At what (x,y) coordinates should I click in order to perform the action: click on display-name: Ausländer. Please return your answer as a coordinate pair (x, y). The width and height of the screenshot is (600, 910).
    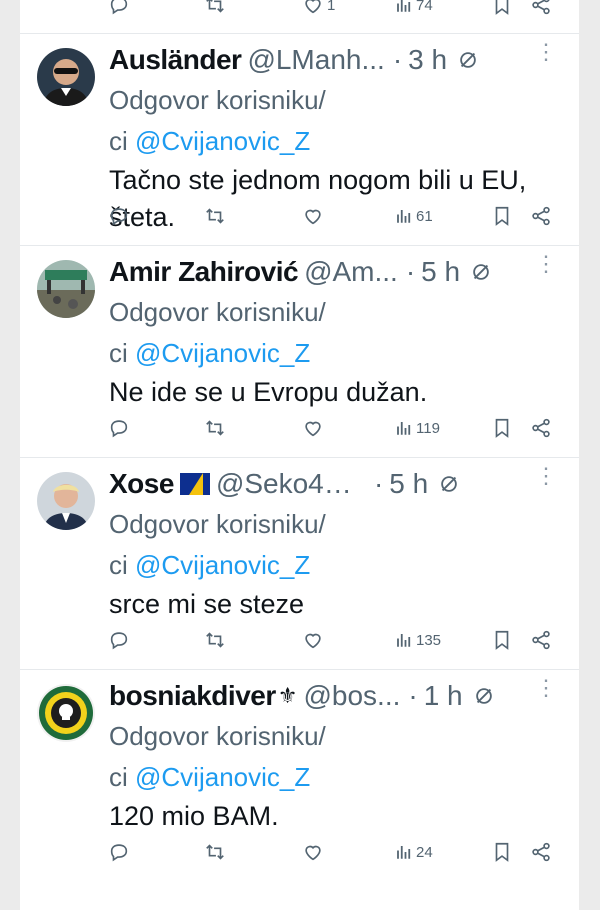
    Looking at the image, I should click on (175, 60).